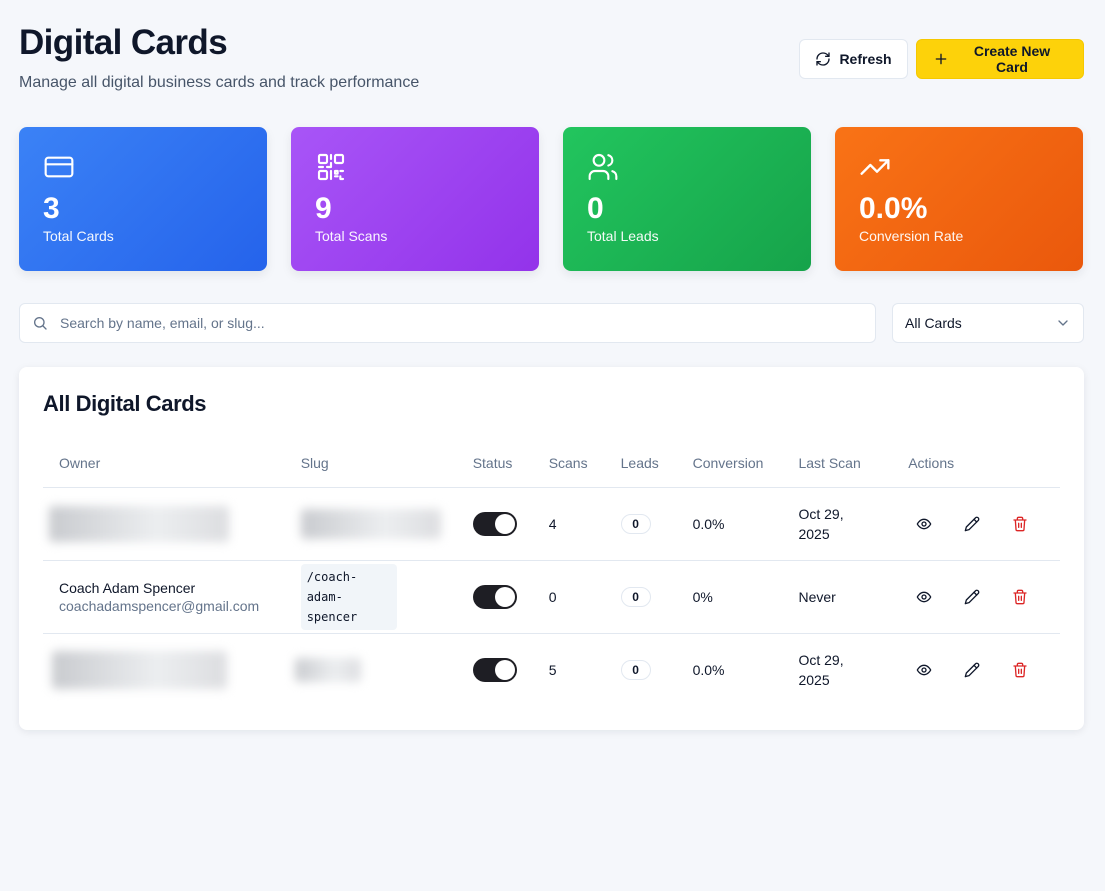 This screenshot has width=1105, height=891. What do you see at coordinates (331, 167) in the screenshot?
I see `qr-code-icon` at bounding box center [331, 167].